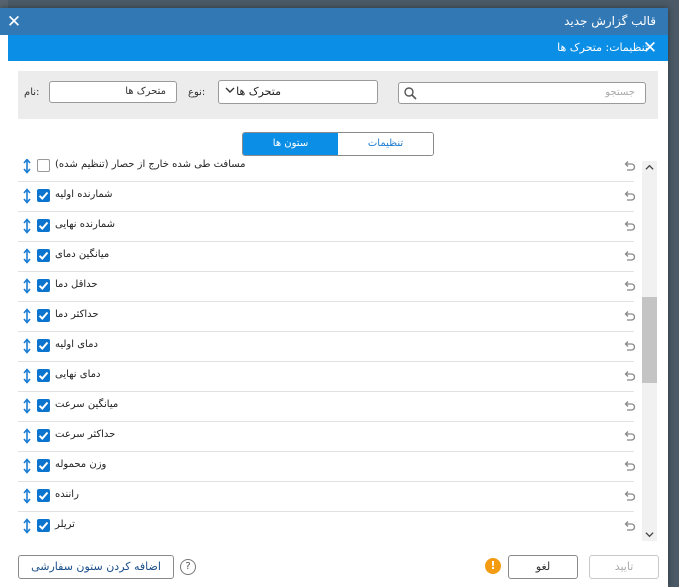  Describe the element at coordinates (14, 22) in the screenshot. I see `close-icon: ✕` at that location.